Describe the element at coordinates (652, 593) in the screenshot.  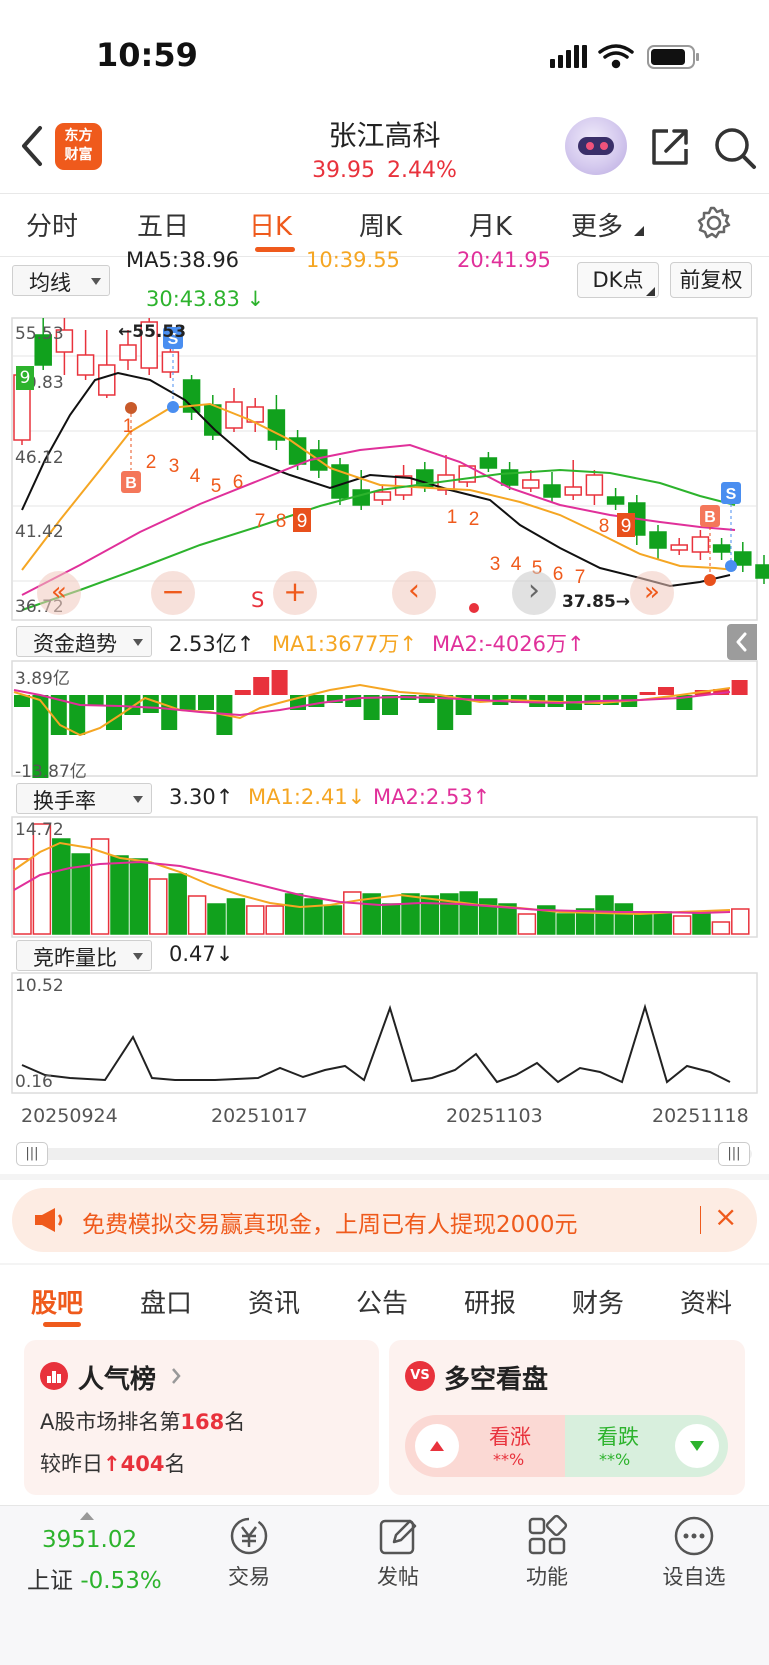
I see `chart-last-button: »` at that location.